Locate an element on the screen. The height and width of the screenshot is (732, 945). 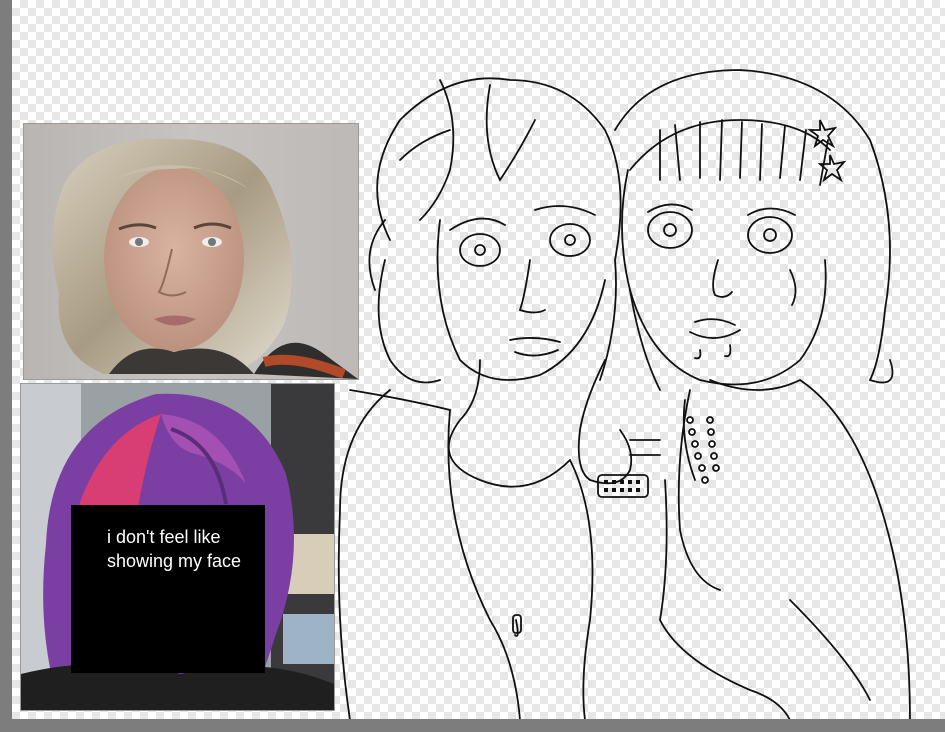
reference-photo-purple: i don't feel like showing my face is located at coordinates (177, 547).